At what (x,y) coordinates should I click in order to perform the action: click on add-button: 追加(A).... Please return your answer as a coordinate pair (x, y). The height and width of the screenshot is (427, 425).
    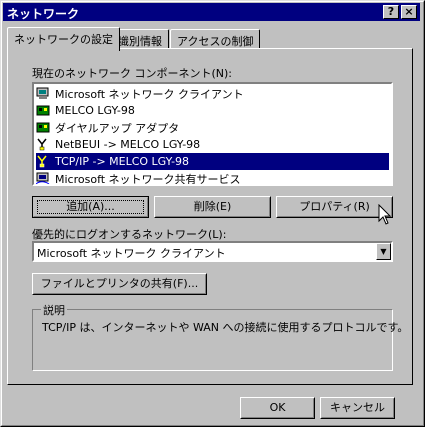
    Looking at the image, I should click on (90, 207).